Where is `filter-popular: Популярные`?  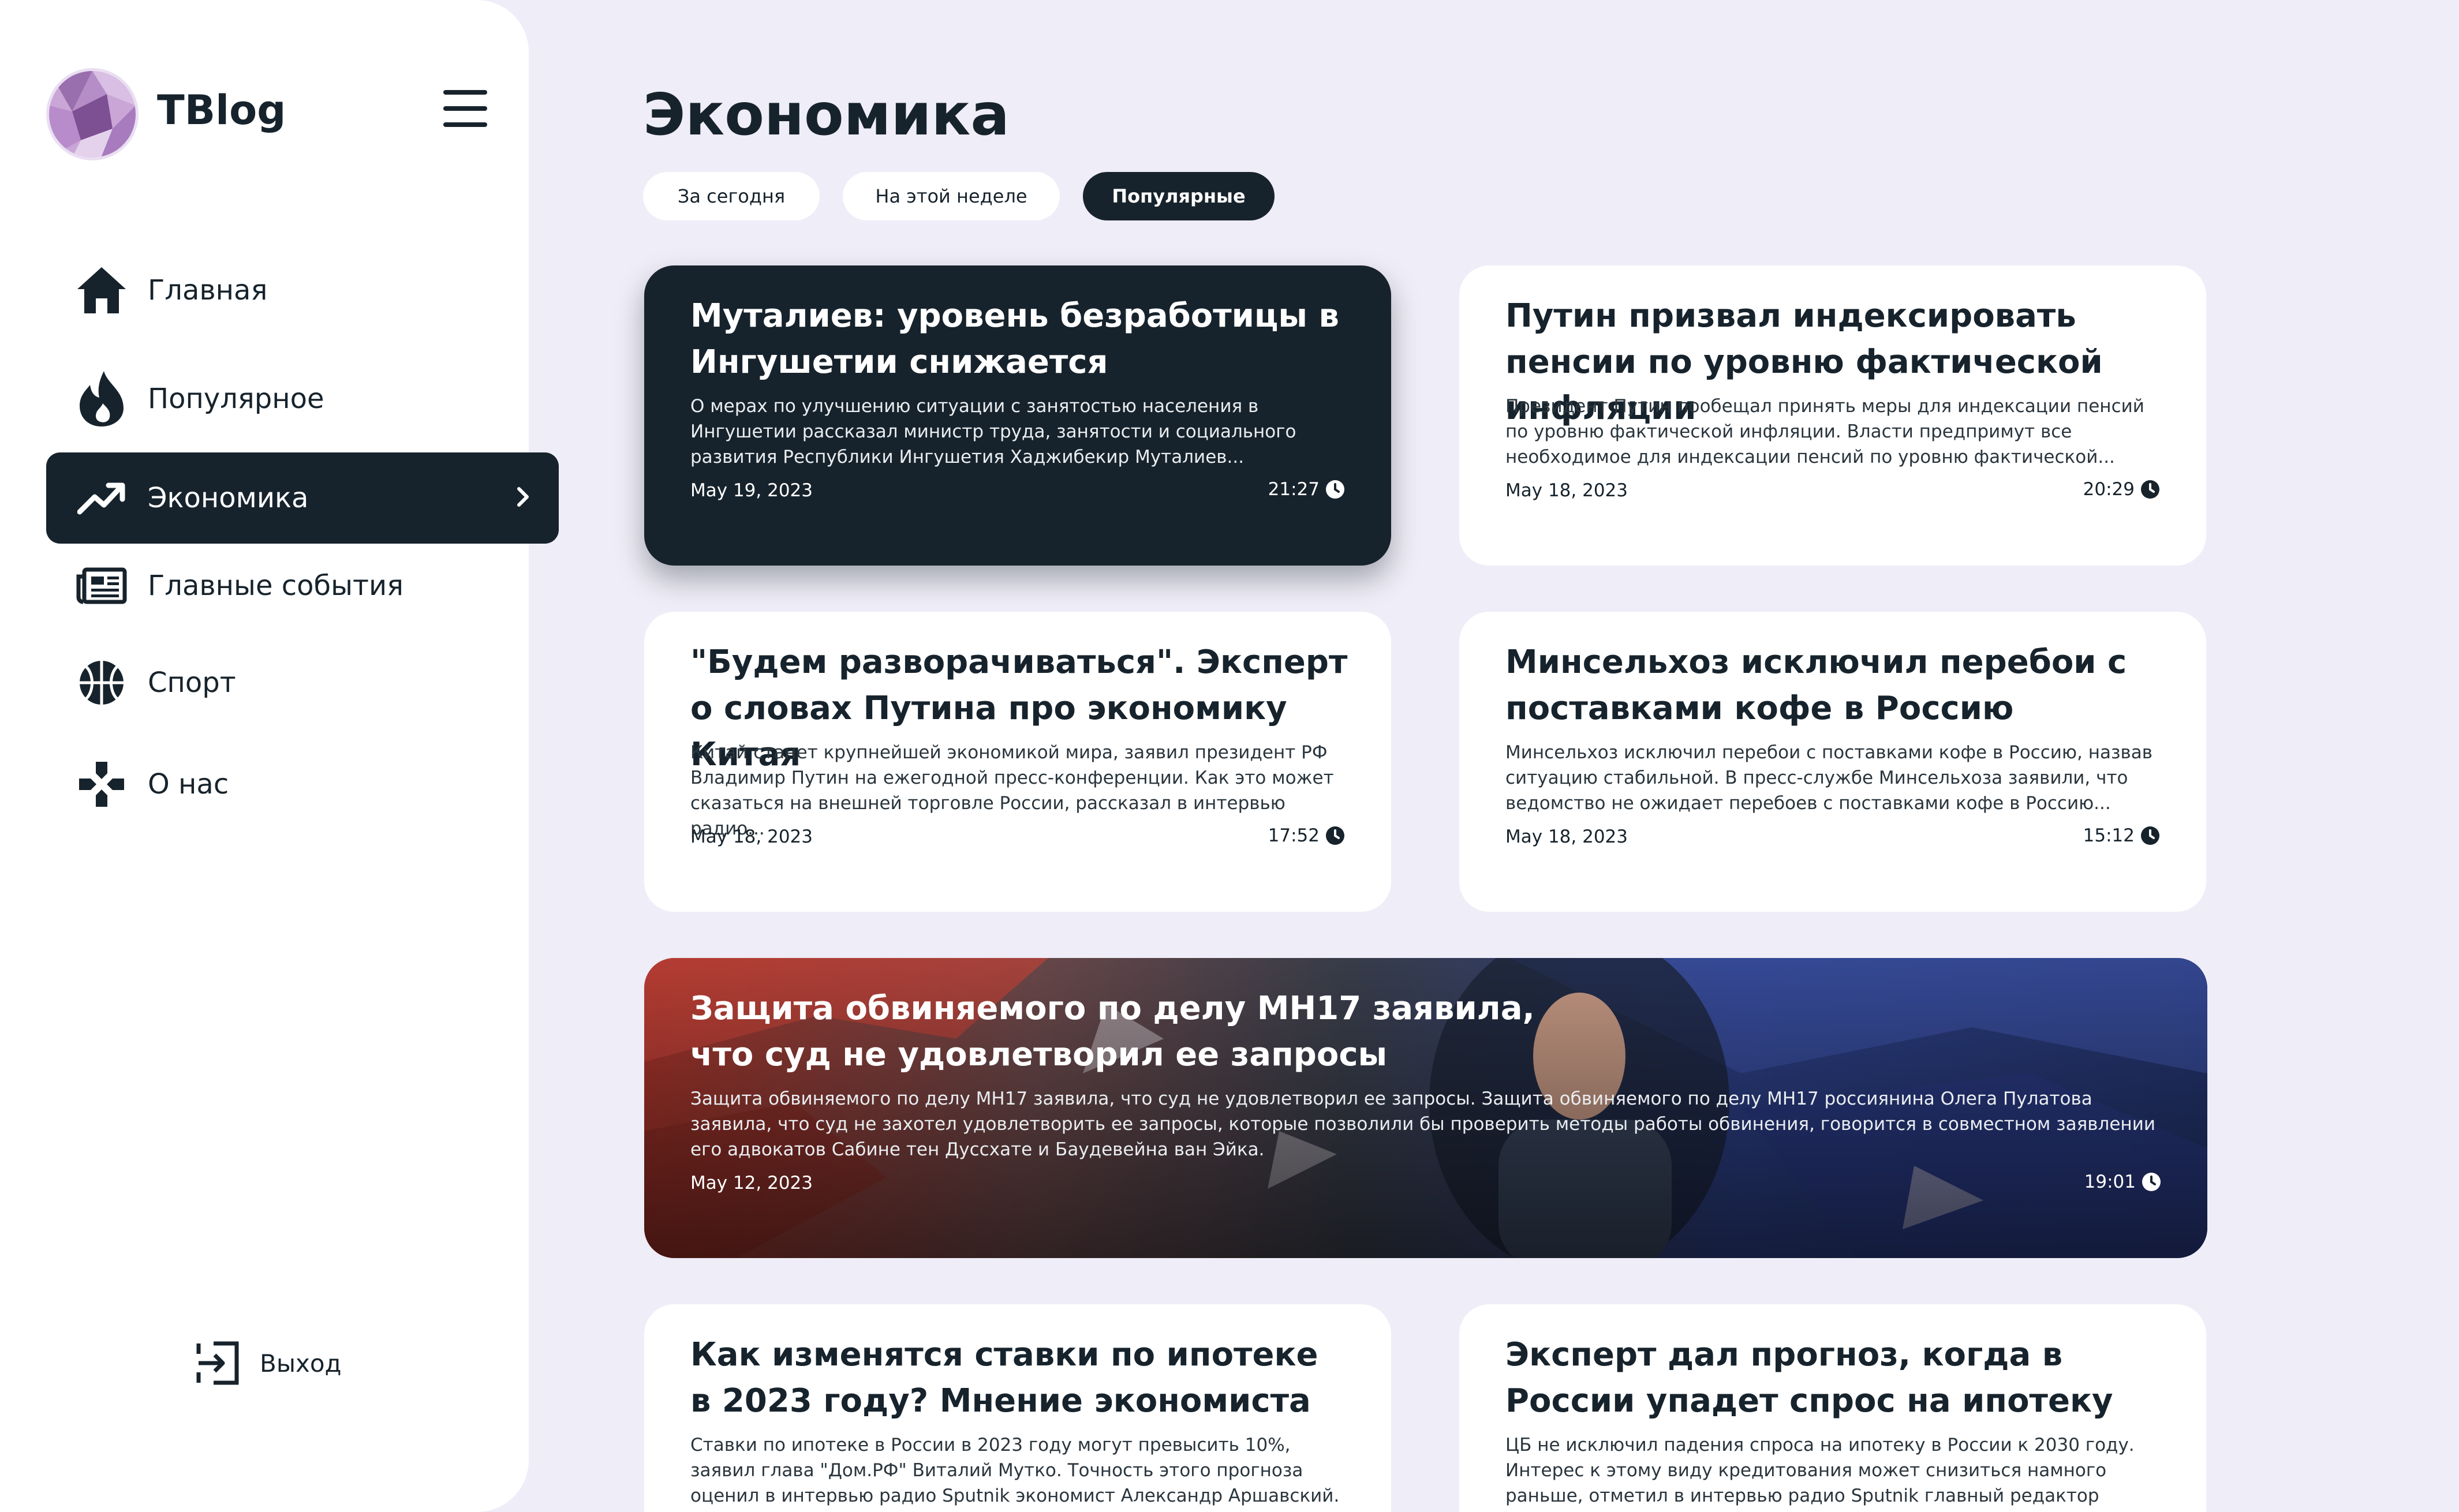
filter-popular: Популярные is located at coordinates (1179, 196).